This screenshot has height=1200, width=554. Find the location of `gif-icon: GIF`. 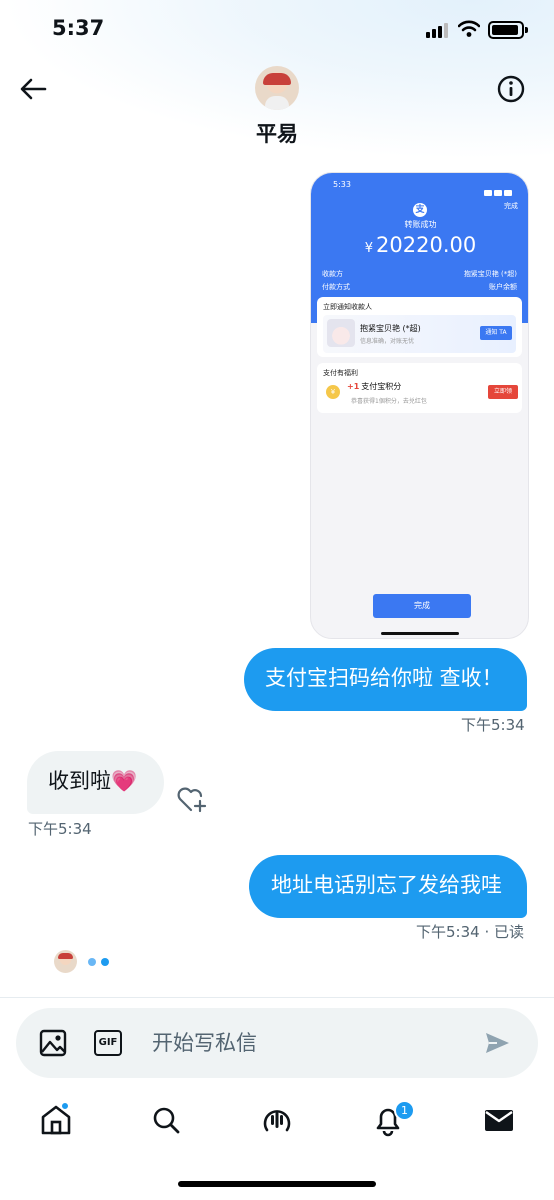

gif-icon: GIF is located at coordinates (108, 1043).